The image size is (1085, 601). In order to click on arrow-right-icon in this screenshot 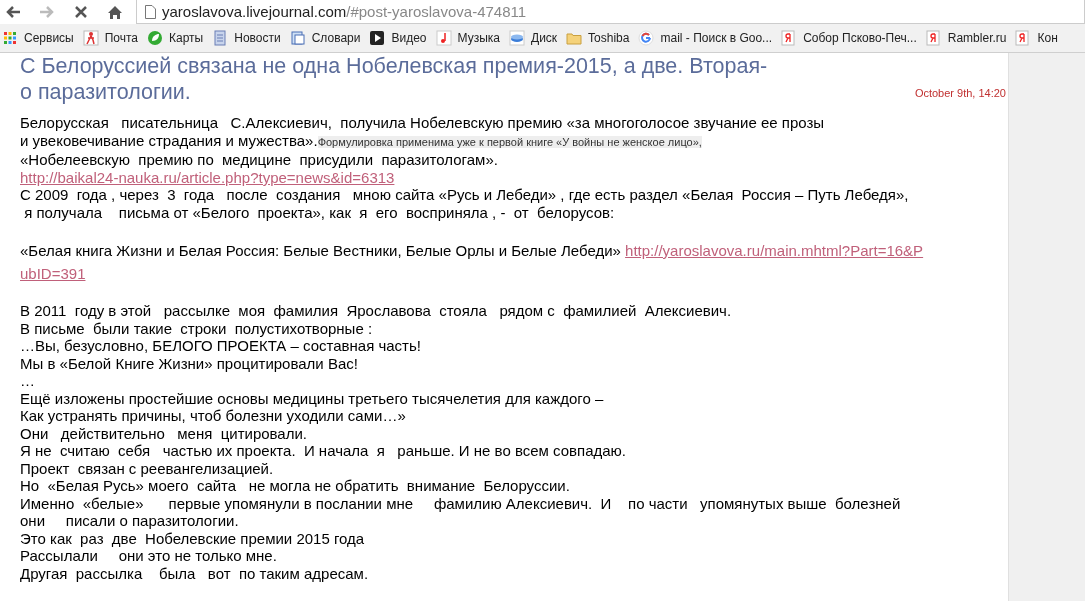, I will do `click(47, 12)`.